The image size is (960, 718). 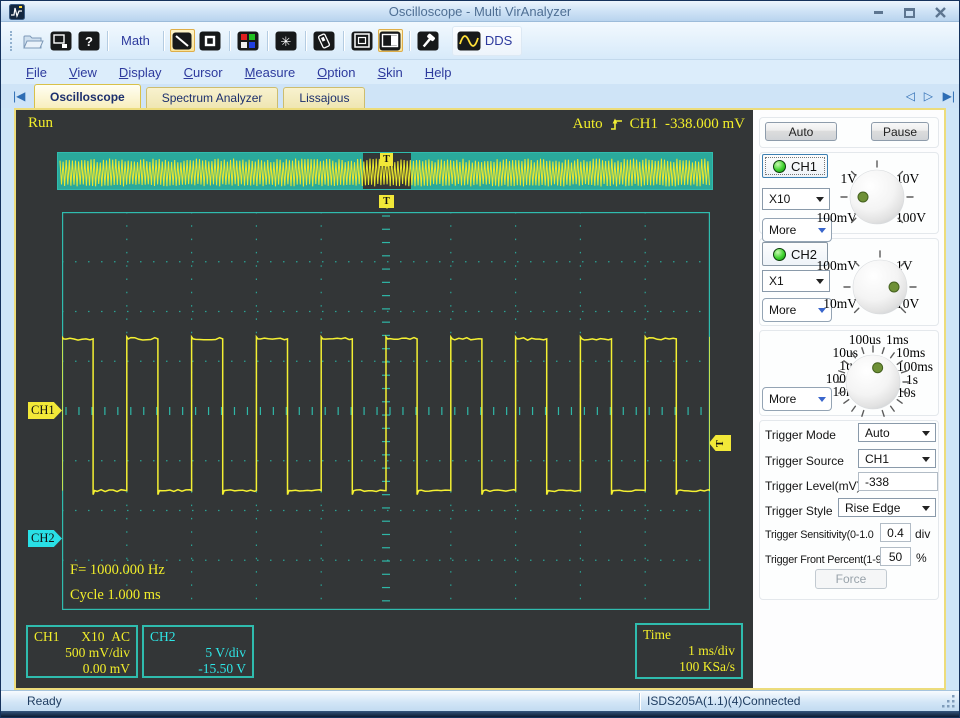 I want to click on tab-nav-prev-icon: ◁, so click(x=910, y=96).